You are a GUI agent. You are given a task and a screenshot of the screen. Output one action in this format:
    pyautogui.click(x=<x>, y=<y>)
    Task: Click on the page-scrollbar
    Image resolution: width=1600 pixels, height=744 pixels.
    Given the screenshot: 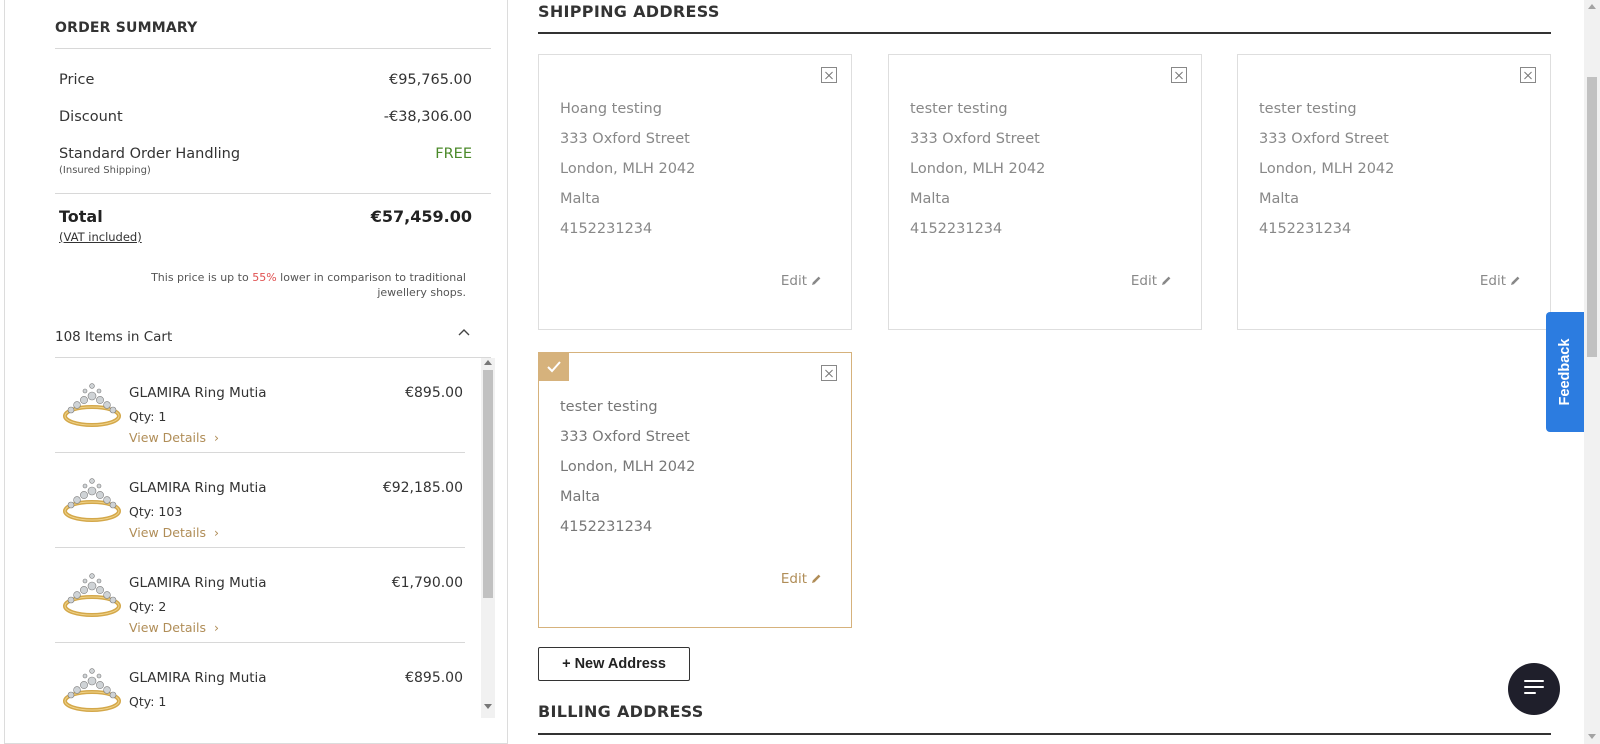 What is the action you would take?
    pyautogui.click(x=1592, y=372)
    